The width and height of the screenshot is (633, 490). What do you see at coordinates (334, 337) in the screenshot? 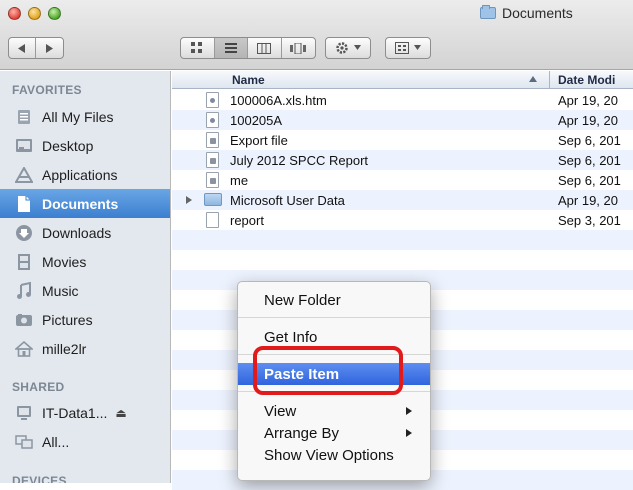
I see `menu-item-get-info: Get Info` at bounding box center [334, 337].